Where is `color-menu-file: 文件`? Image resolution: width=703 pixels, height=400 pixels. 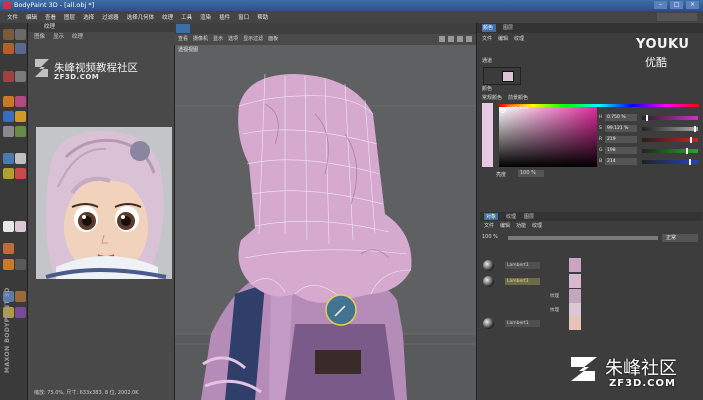
color-menu-file: 文件 is located at coordinates (487, 39).